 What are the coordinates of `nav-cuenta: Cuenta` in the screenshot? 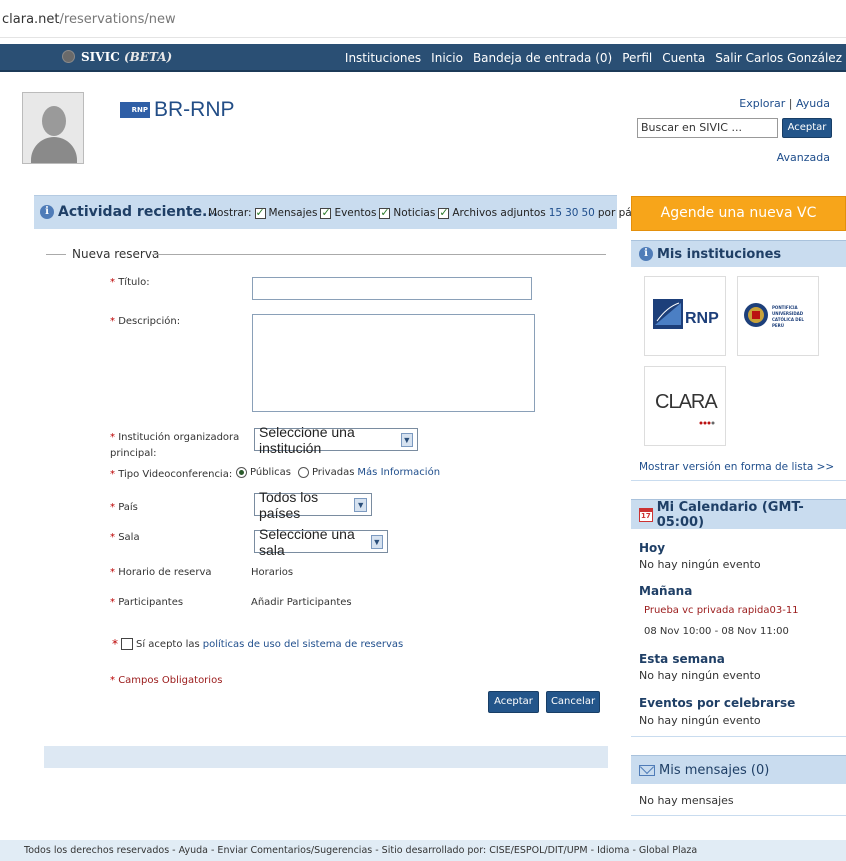 It's located at (683, 58).